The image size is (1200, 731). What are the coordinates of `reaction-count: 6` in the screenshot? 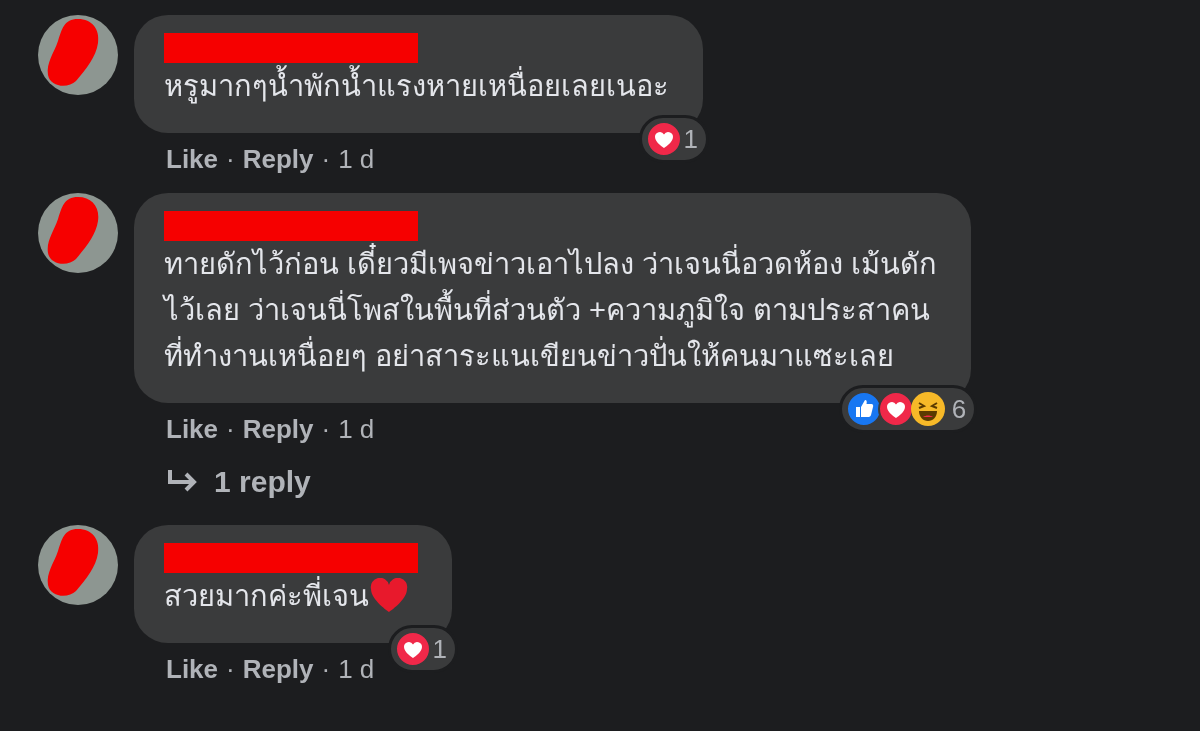 It's located at (959, 409).